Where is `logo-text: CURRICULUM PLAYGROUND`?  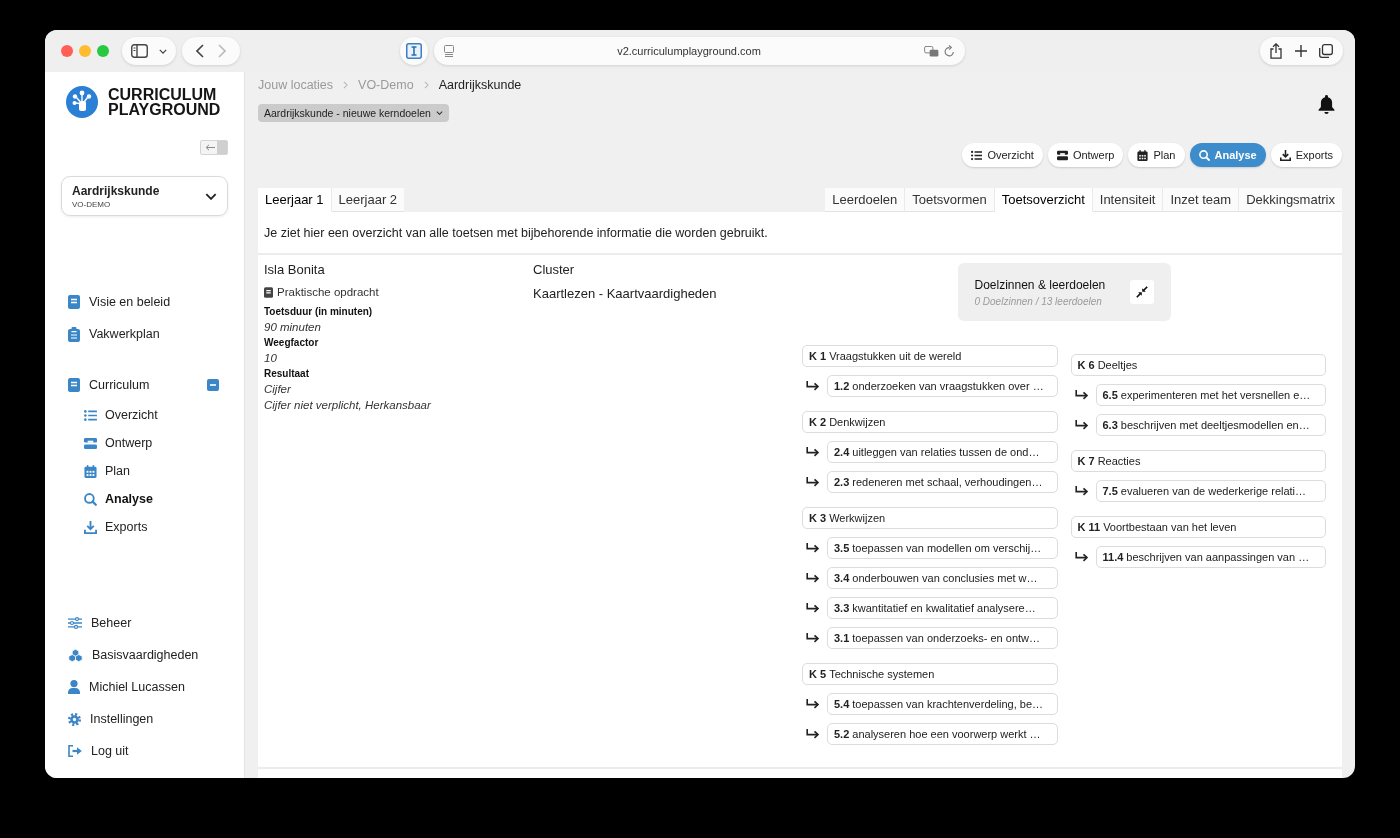
logo-text: CURRICULUM PLAYGROUND is located at coordinates (165, 102).